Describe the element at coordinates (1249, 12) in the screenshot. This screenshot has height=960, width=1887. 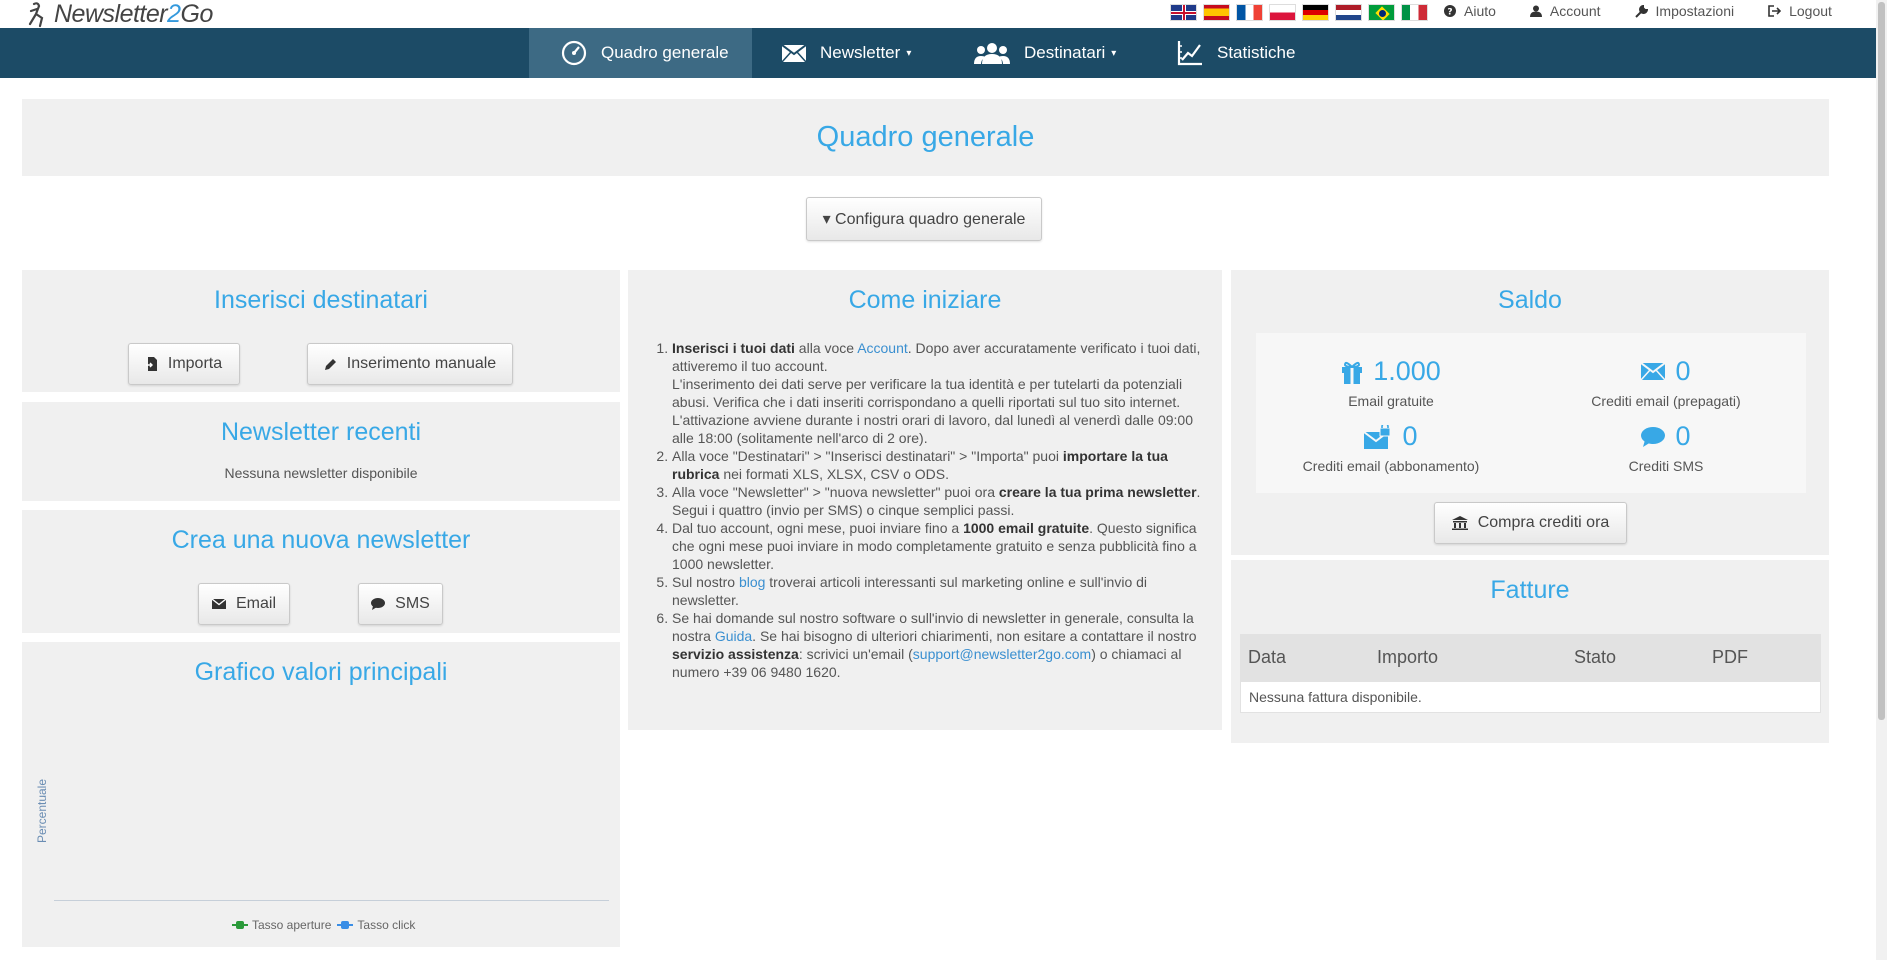
I see `flag-france-icon` at that location.